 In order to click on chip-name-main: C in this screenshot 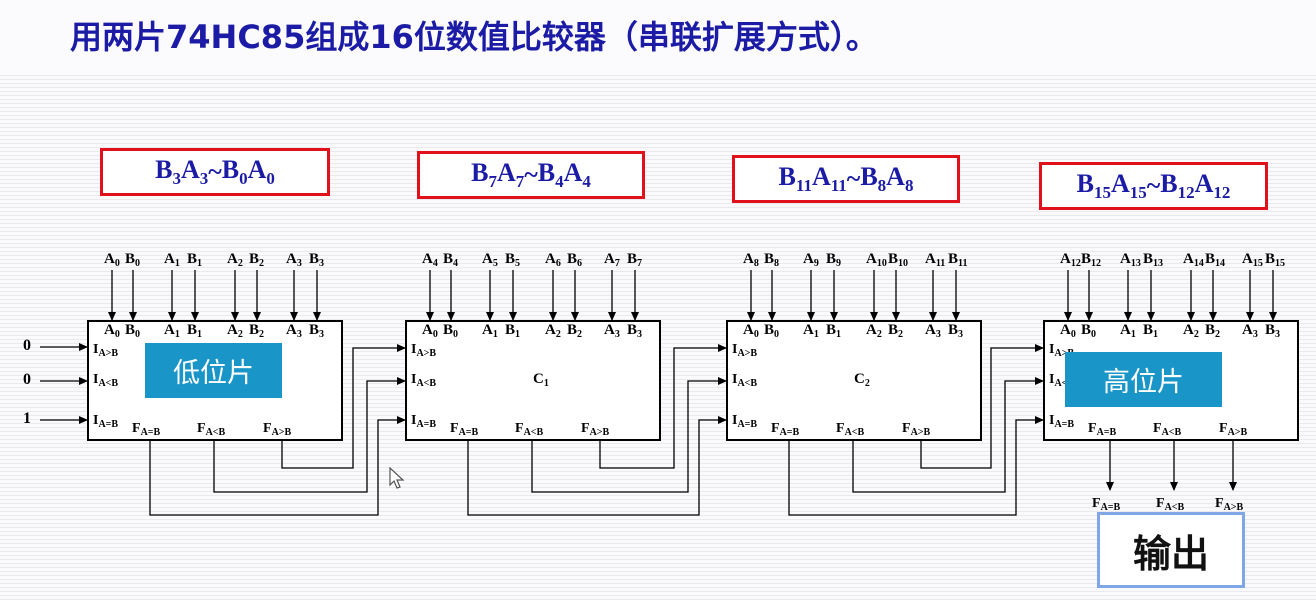, I will do `click(859, 379)`.